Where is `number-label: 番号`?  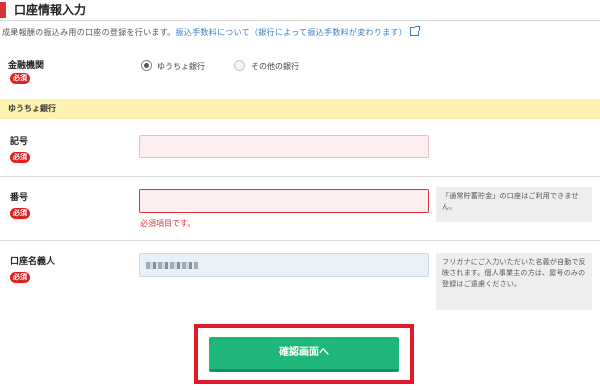
number-label: 番号 is located at coordinates (19, 198).